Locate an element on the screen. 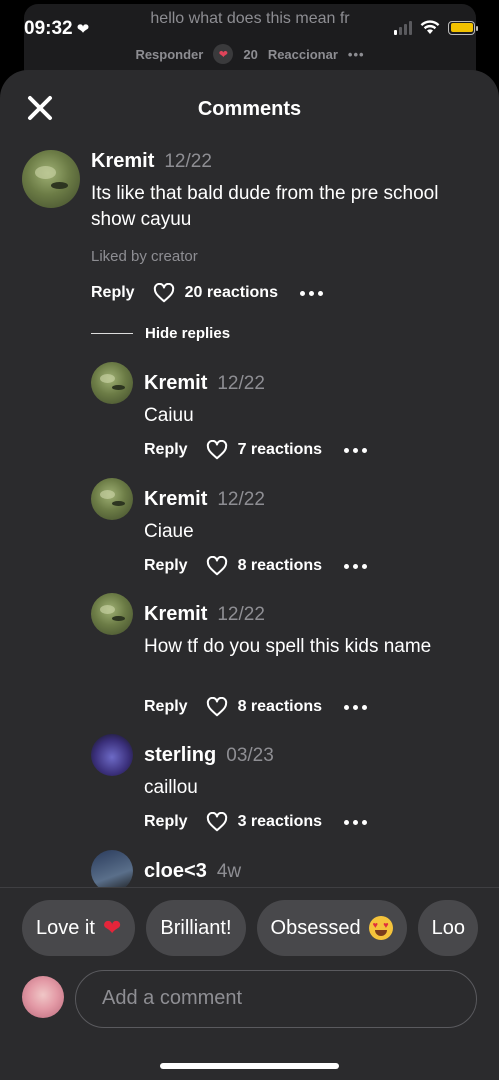 Image resolution: width=499 pixels, height=1080 pixels. status-bar-indicators is located at coordinates (436, 27).